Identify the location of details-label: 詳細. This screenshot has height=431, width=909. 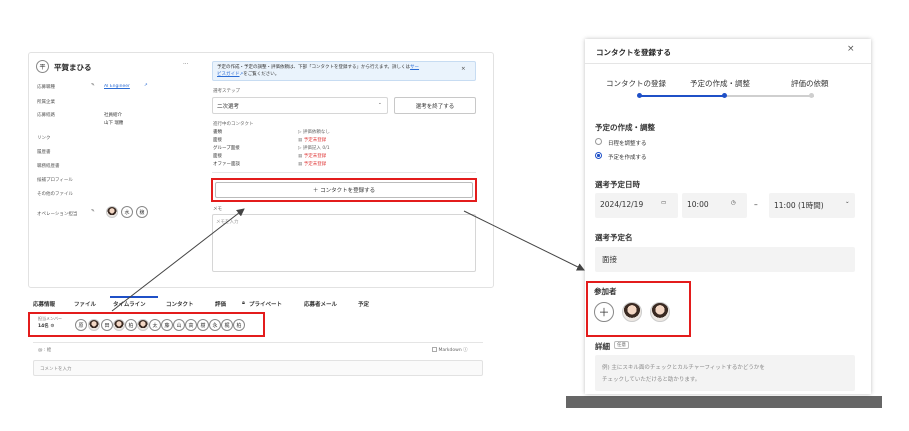
(602, 346).